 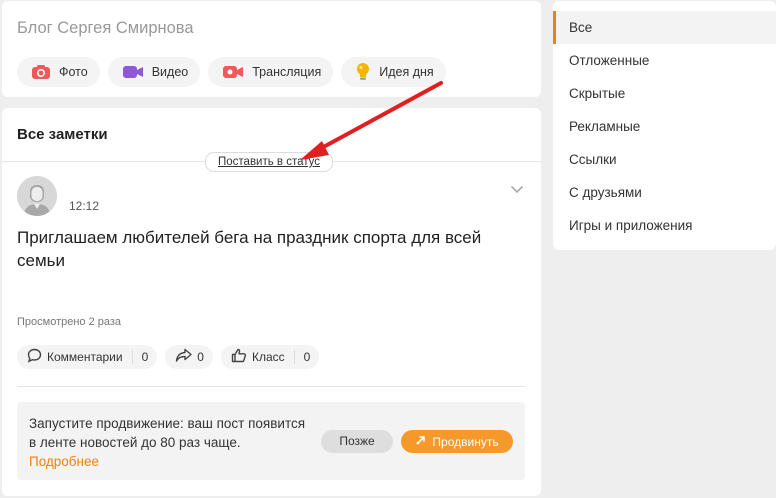 I want to click on photo-chip: Фото, so click(x=58, y=72).